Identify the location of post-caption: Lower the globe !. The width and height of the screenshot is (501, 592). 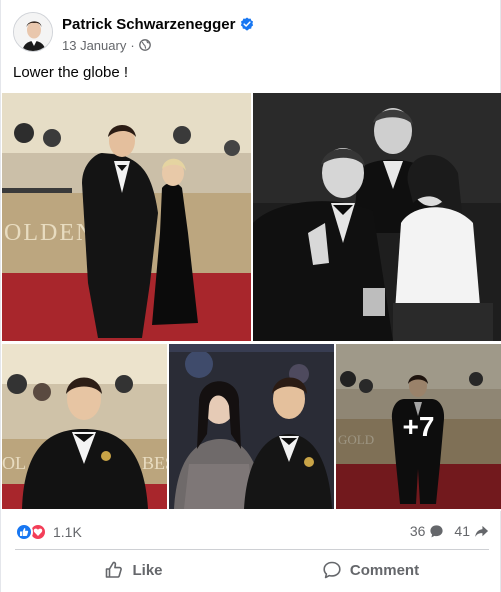
(71, 72).